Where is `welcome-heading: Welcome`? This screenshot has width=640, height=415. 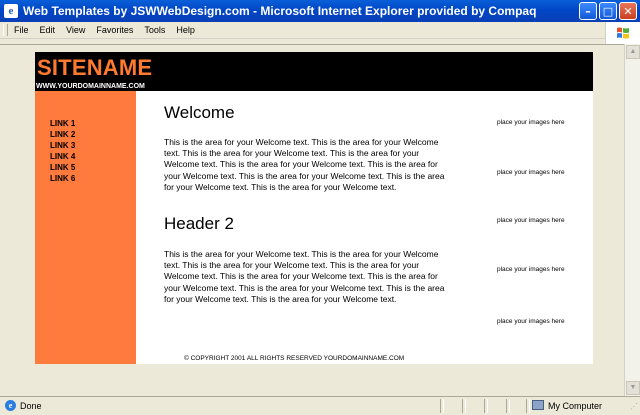 welcome-heading: Welcome is located at coordinates (199, 112).